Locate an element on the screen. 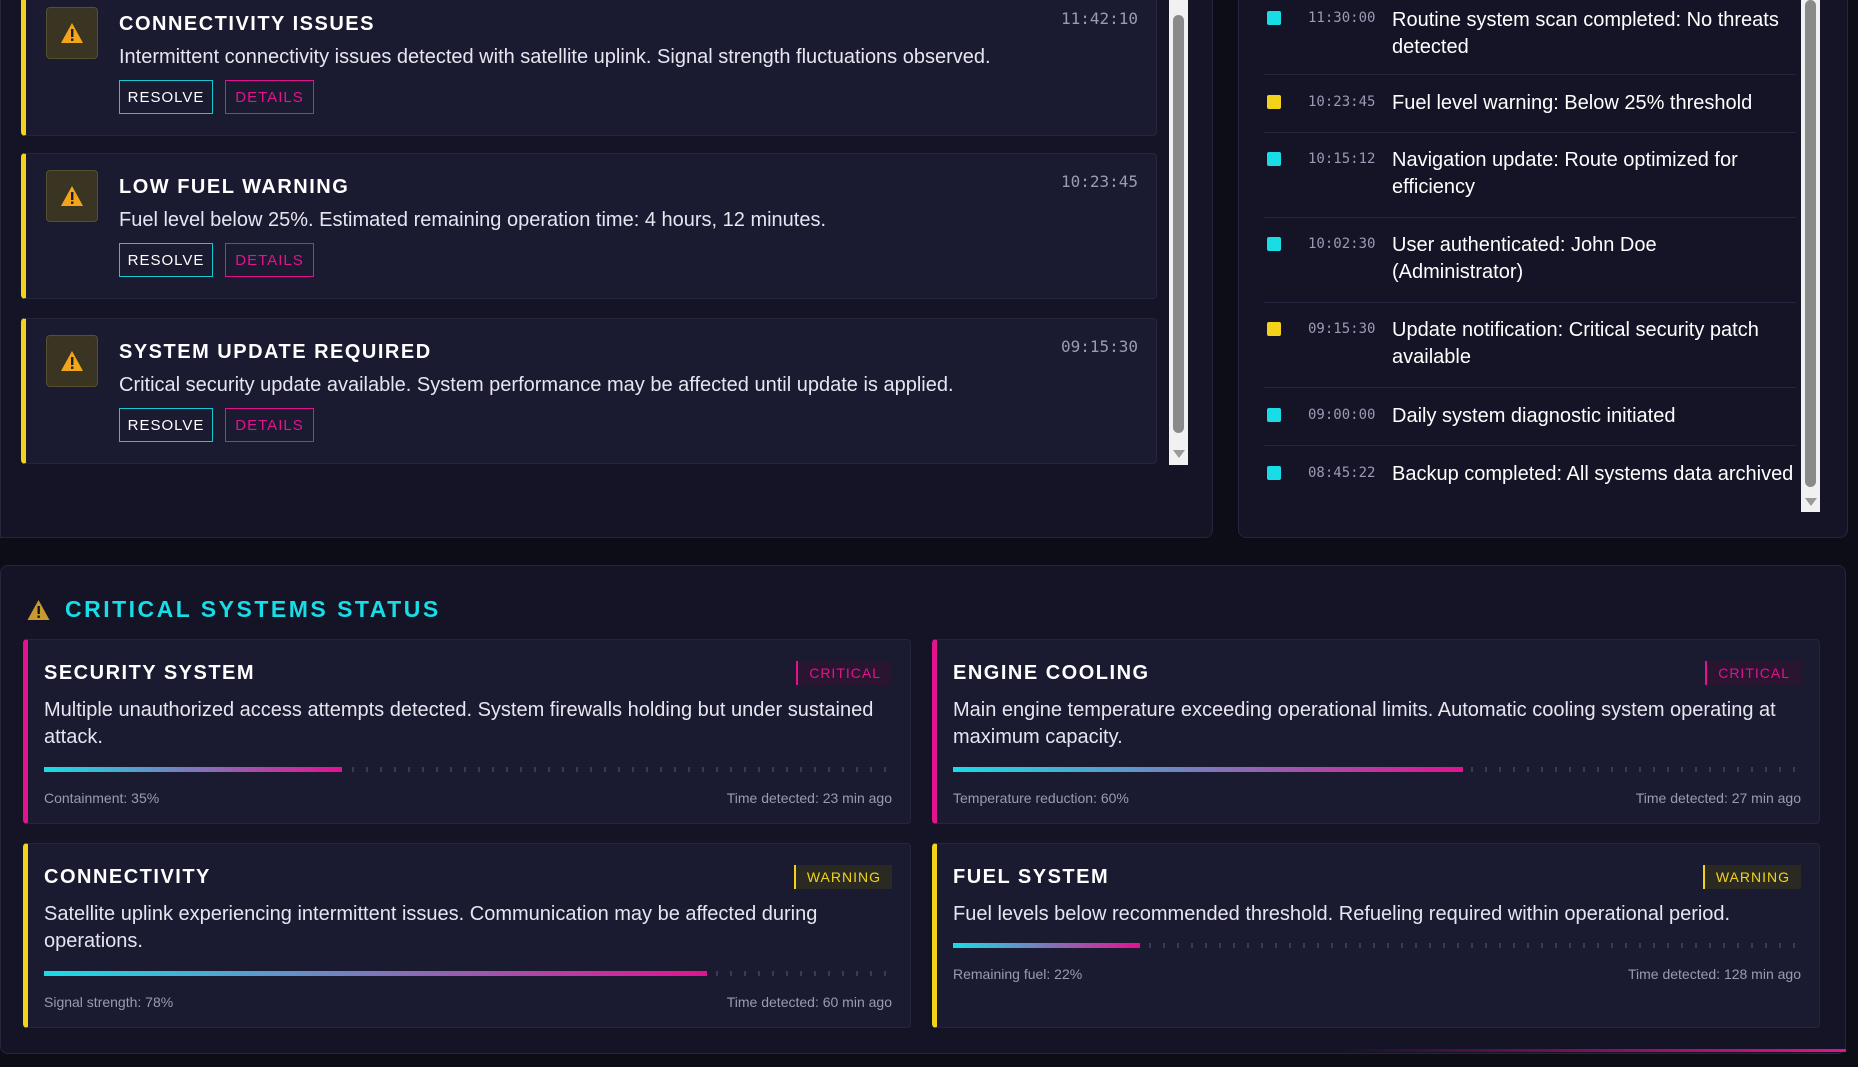 This screenshot has width=1858, height=1067. system-title: SECURITY SYSTEM is located at coordinates (150, 673).